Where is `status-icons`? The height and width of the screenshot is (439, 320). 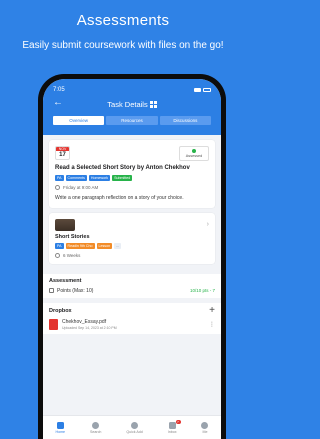
status-icons is located at coordinates (202, 90).